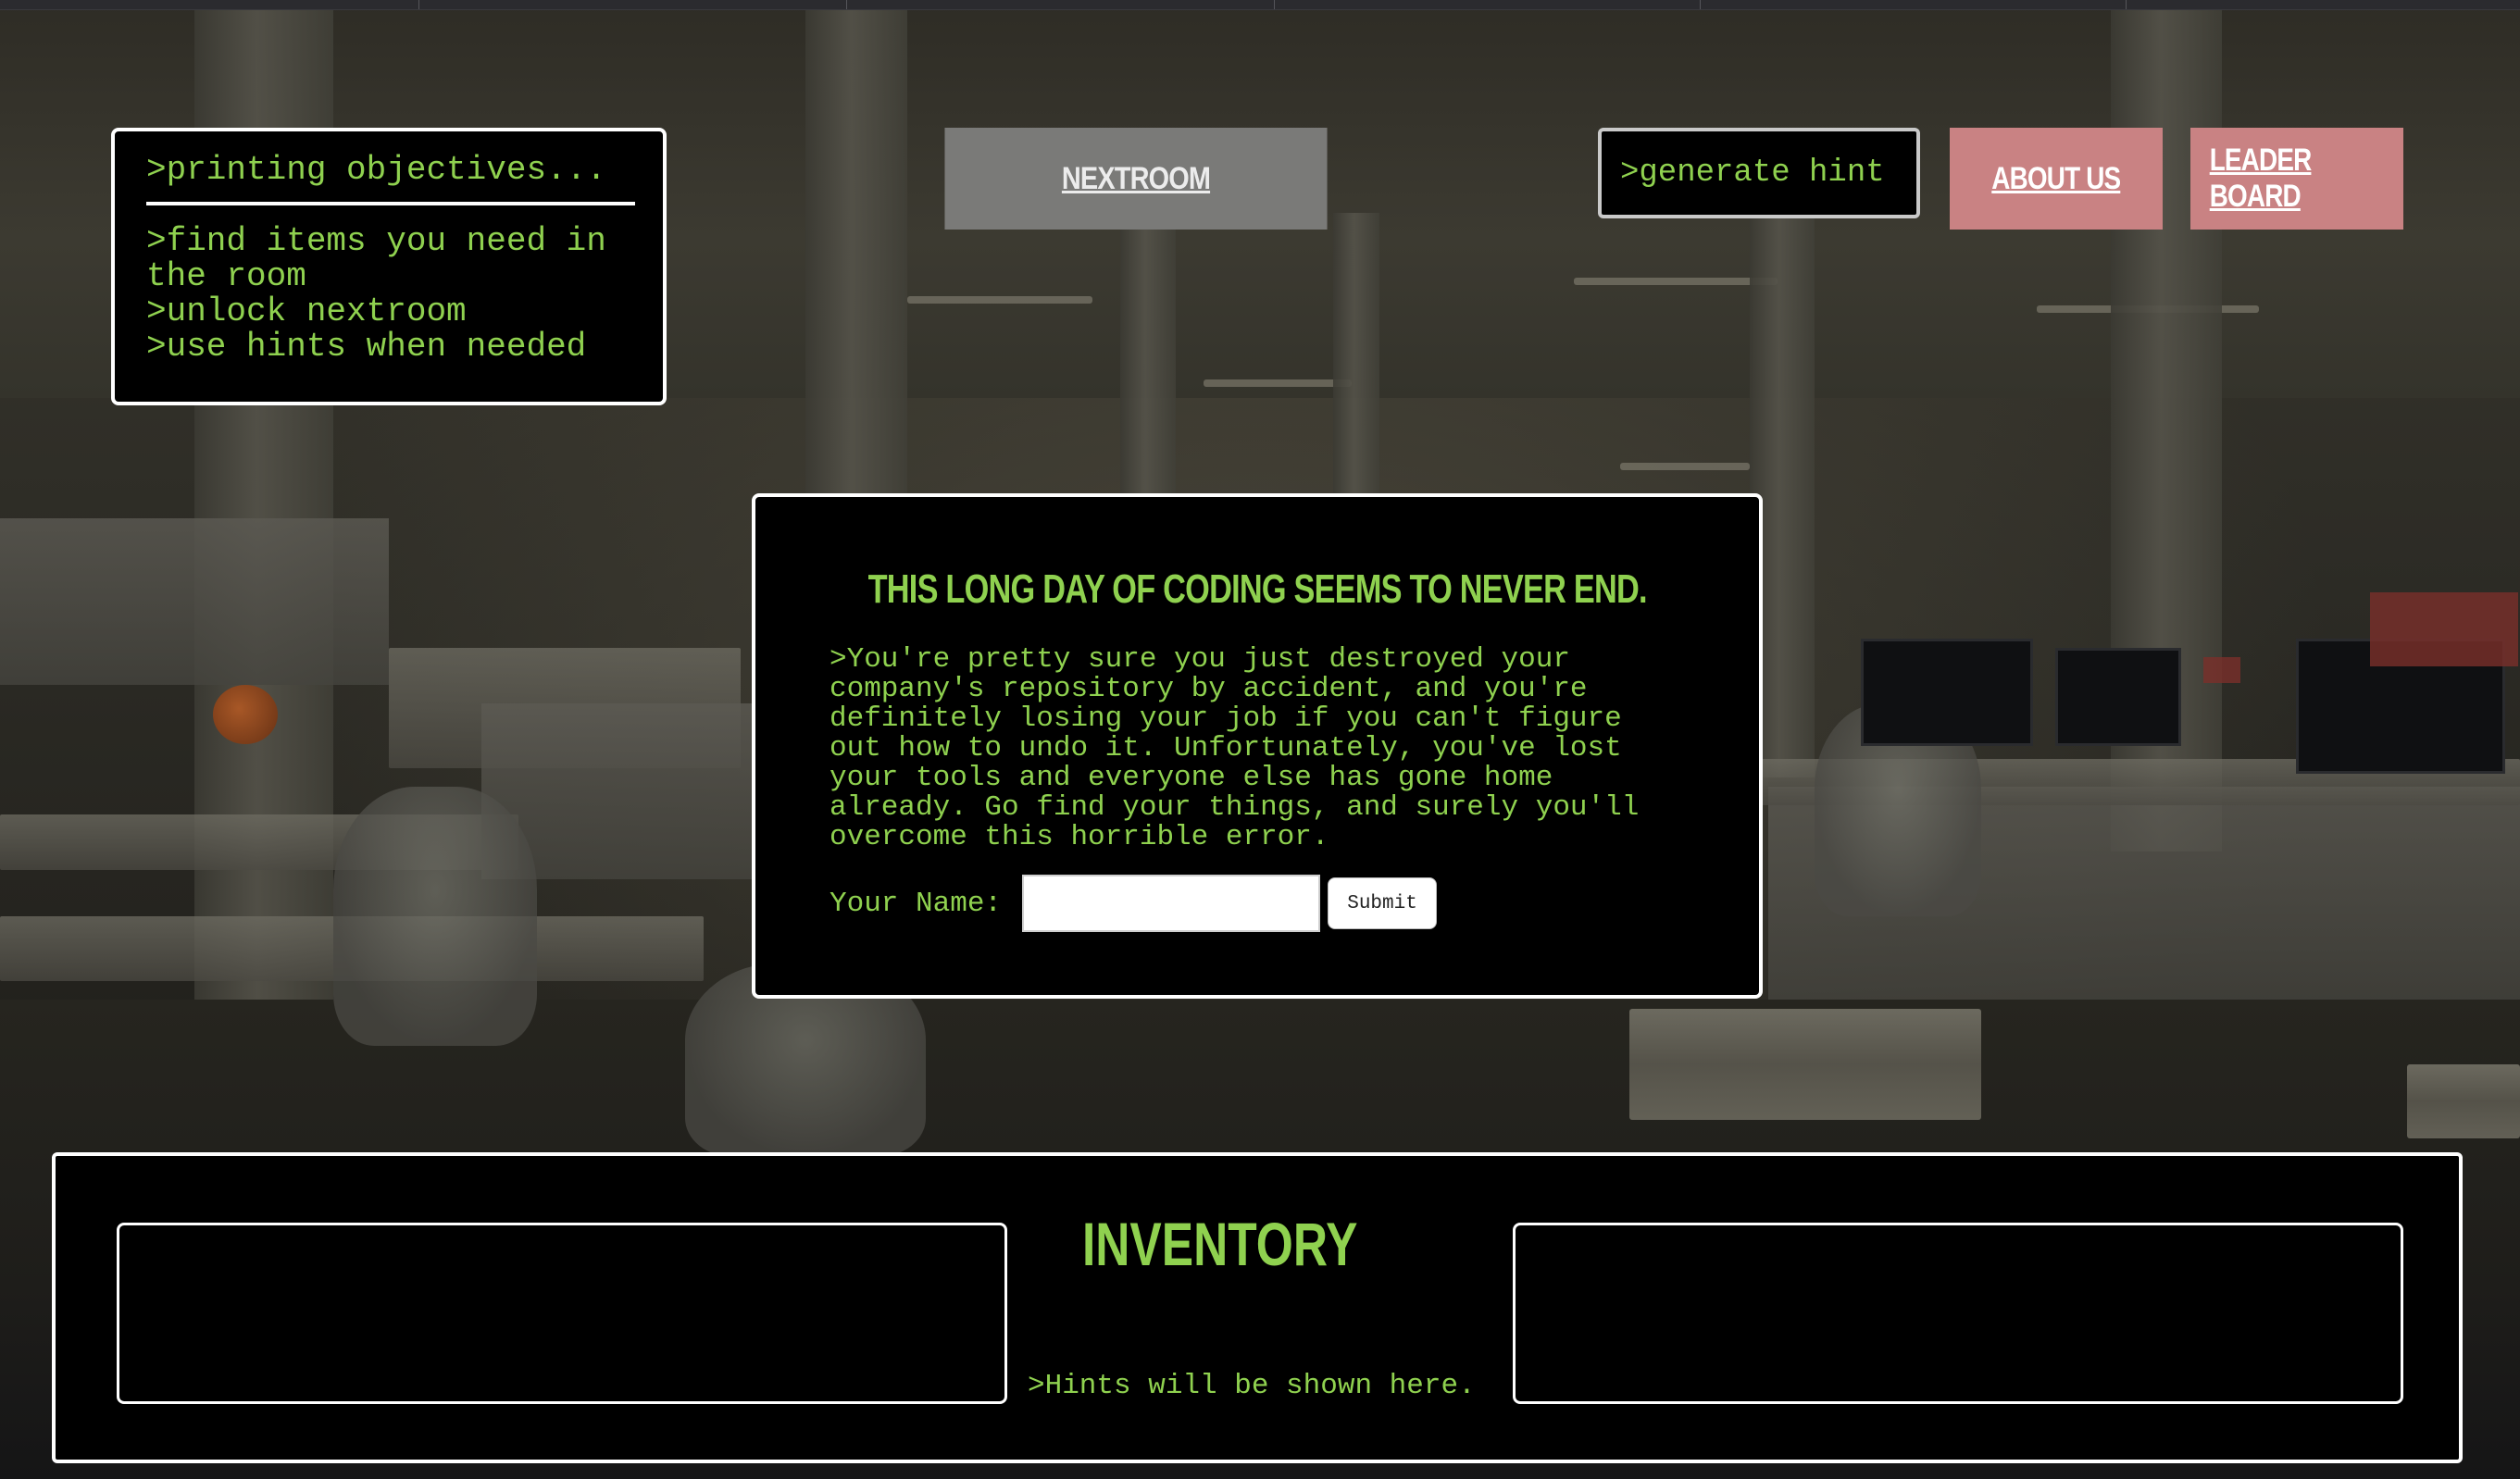 The width and height of the screenshot is (2520, 1479). What do you see at coordinates (1136, 179) in the screenshot?
I see `nextroom-button: NEXTROOM` at bounding box center [1136, 179].